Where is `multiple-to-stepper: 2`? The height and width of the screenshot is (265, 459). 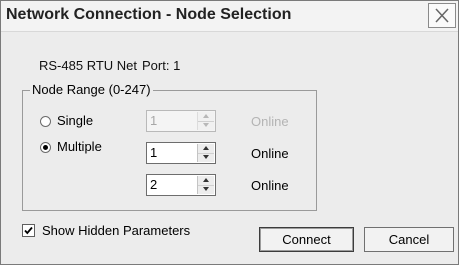
multiple-to-stepper: 2 is located at coordinates (181, 185).